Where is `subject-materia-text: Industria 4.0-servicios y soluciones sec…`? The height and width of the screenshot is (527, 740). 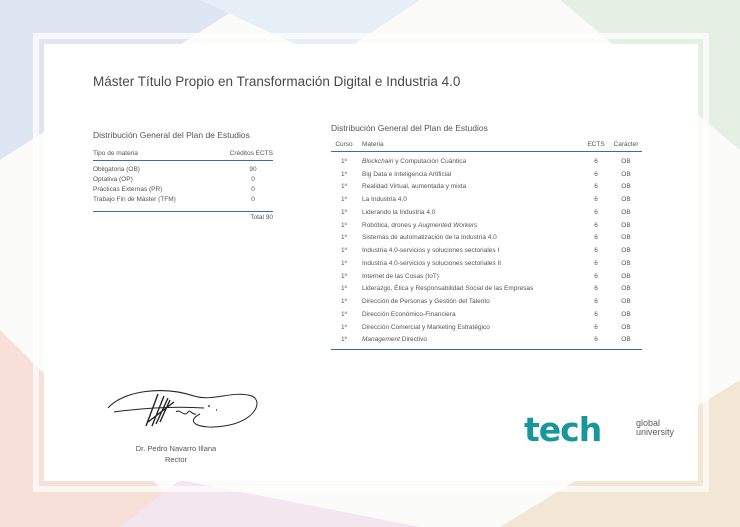 subject-materia-text: Industria 4.0-servicios y soluciones sec… is located at coordinates (432, 263).